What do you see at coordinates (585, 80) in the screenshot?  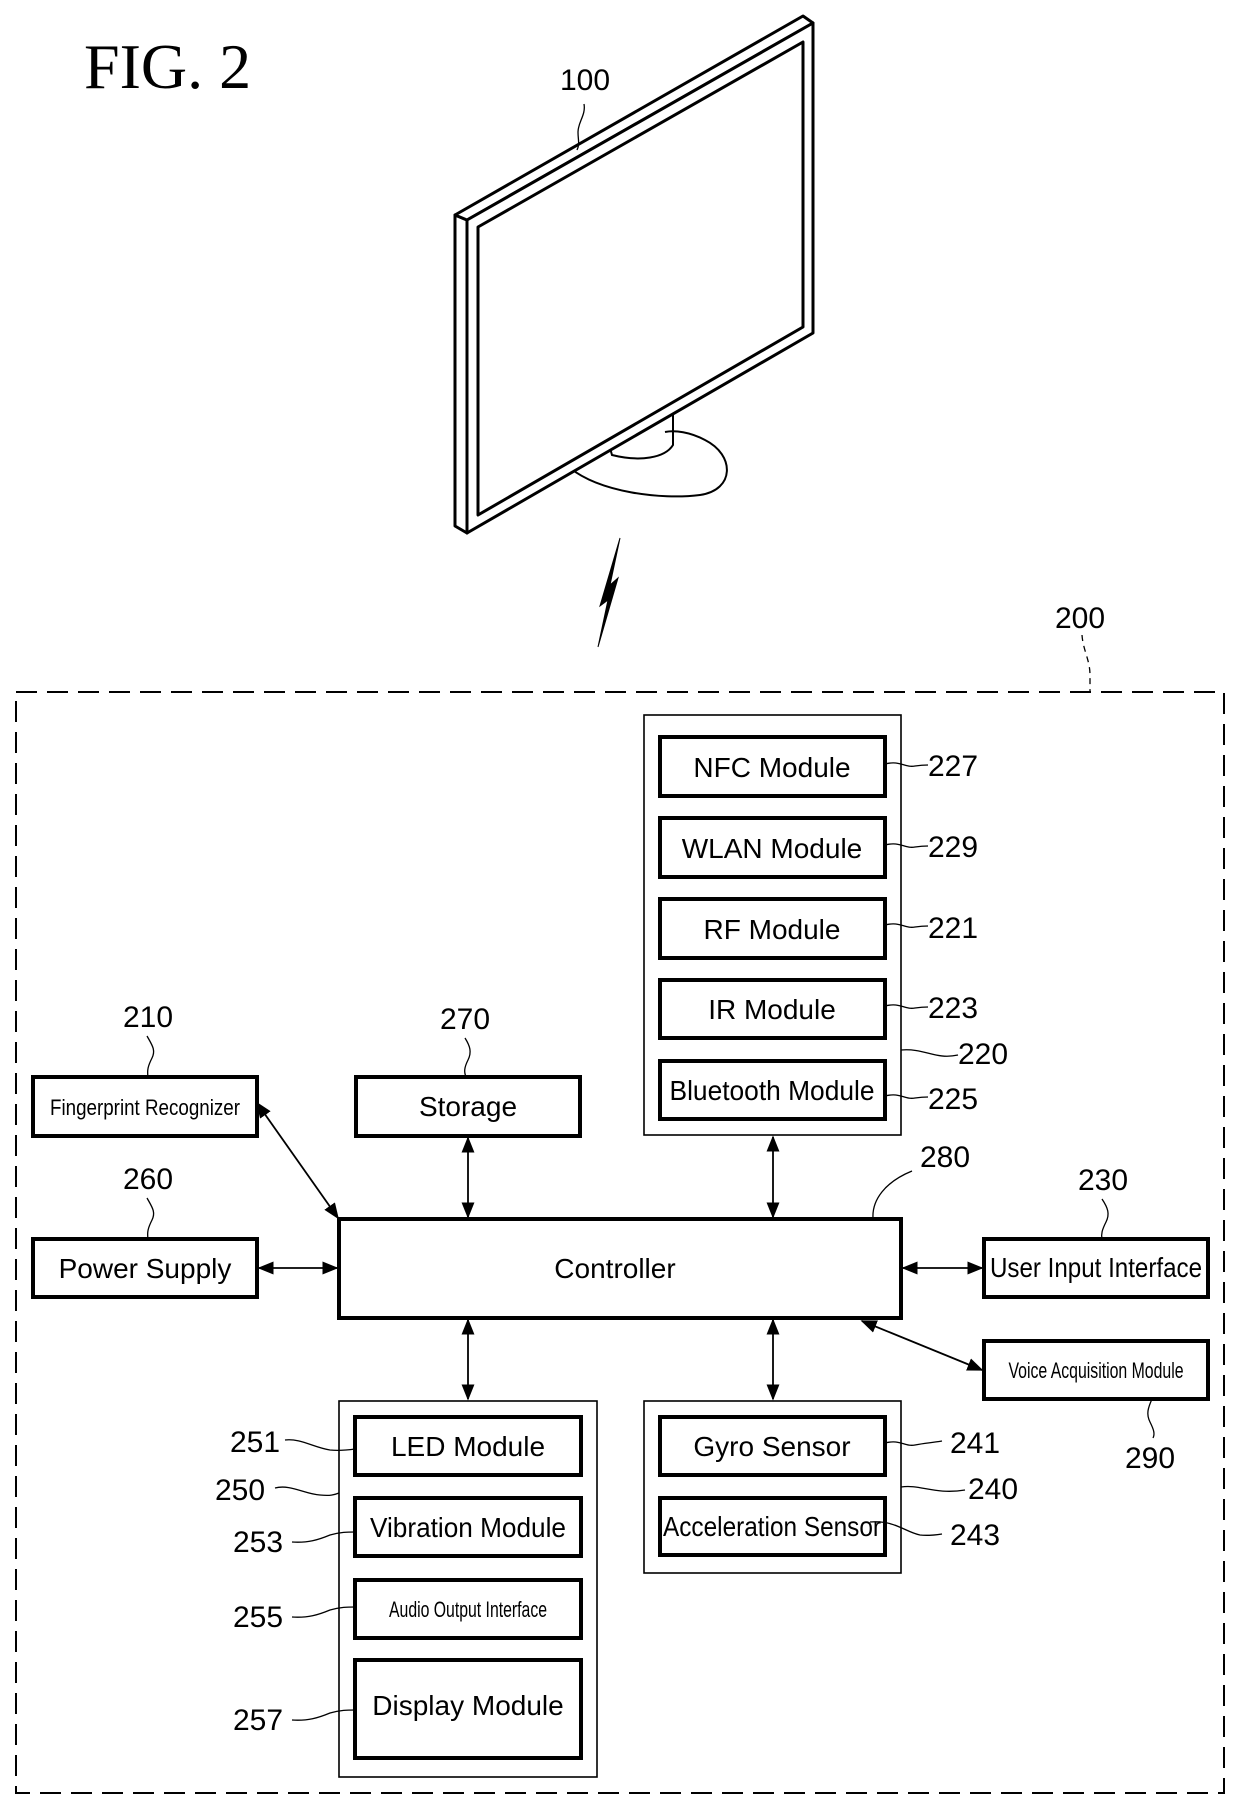 I see `ref-label-100: 100` at bounding box center [585, 80].